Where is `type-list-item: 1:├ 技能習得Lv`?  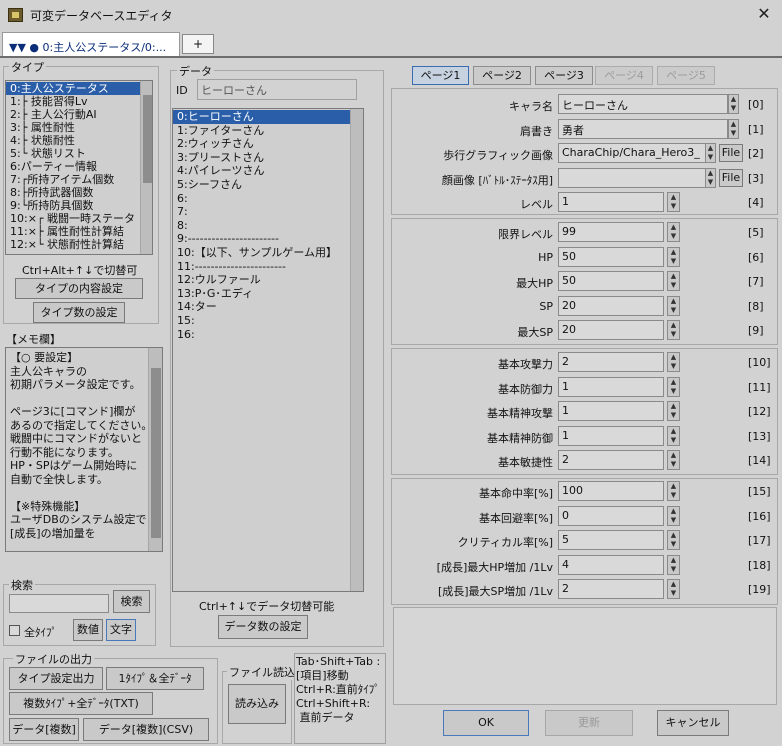
type-list-item: 1:├ 技能習得Lv is located at coordinates (73, 101).